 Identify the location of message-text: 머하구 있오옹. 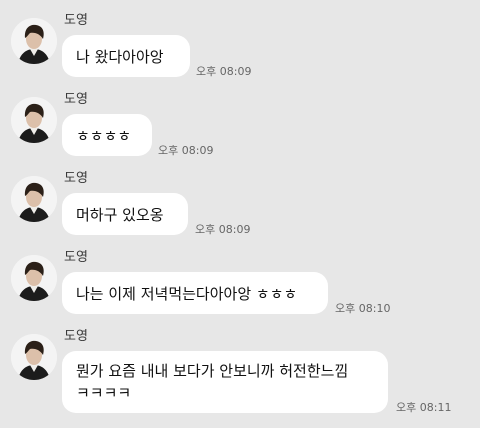
(120, 214).